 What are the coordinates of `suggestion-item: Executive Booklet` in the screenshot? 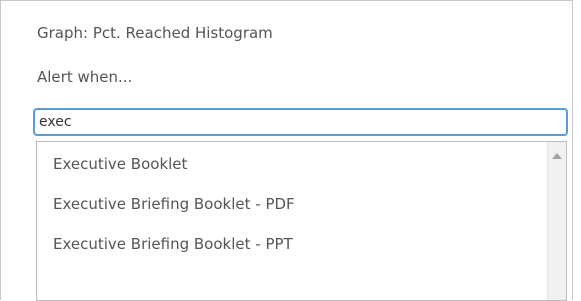 It's located at (120, 164).